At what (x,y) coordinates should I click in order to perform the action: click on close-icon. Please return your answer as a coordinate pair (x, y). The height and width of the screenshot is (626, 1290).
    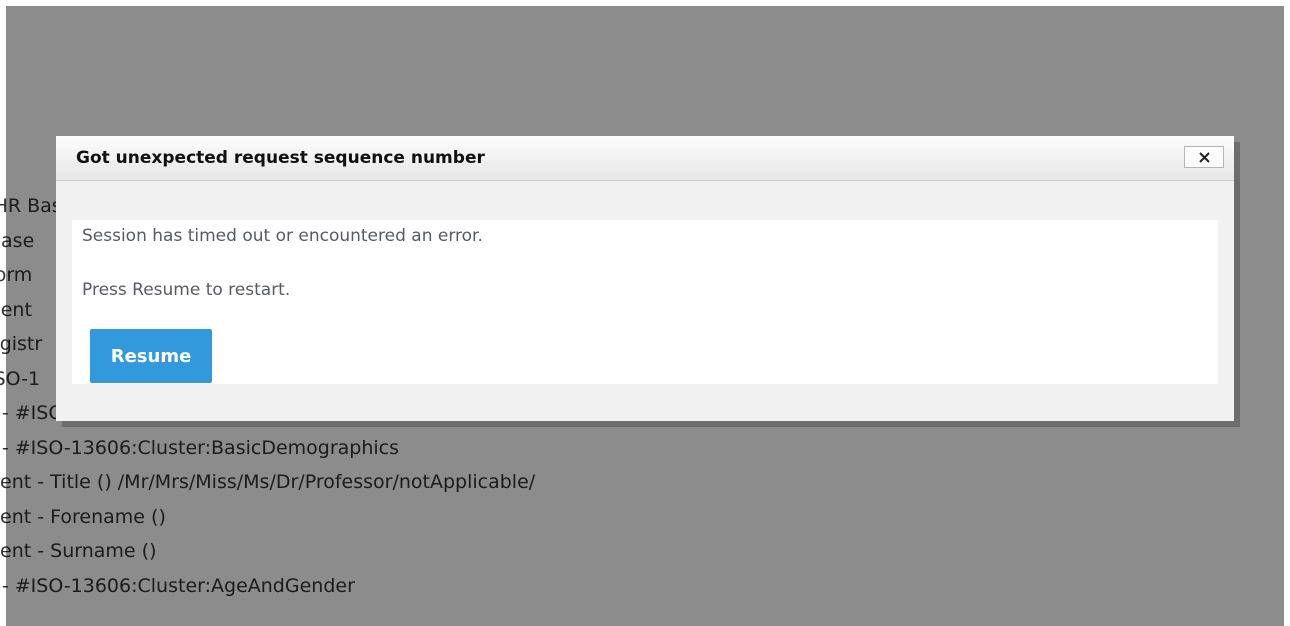
    Looking at the image, I should click on (1204, 157).